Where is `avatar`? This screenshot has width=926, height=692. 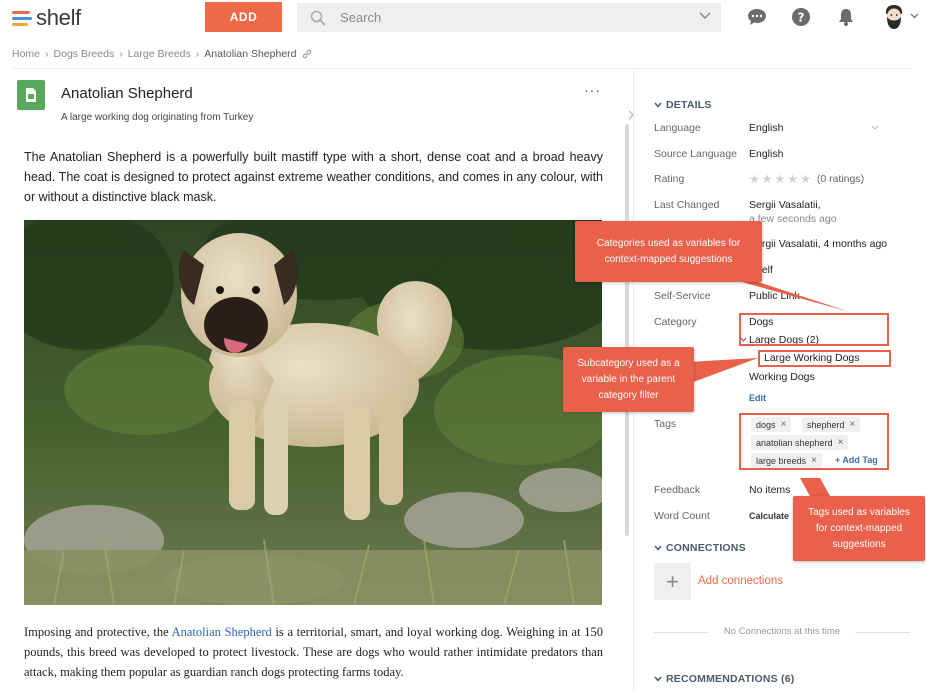
avatar is located at coordinates (894, 17).